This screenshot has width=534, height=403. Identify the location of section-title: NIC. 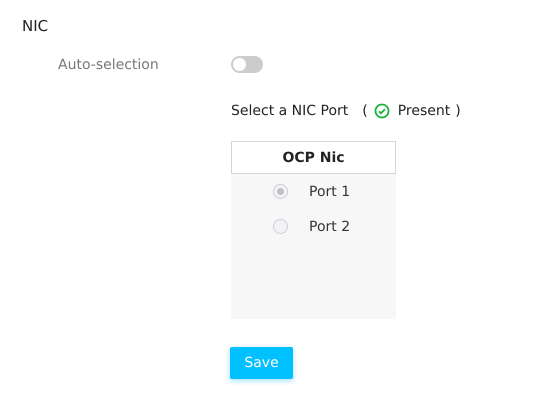
(36, 26).